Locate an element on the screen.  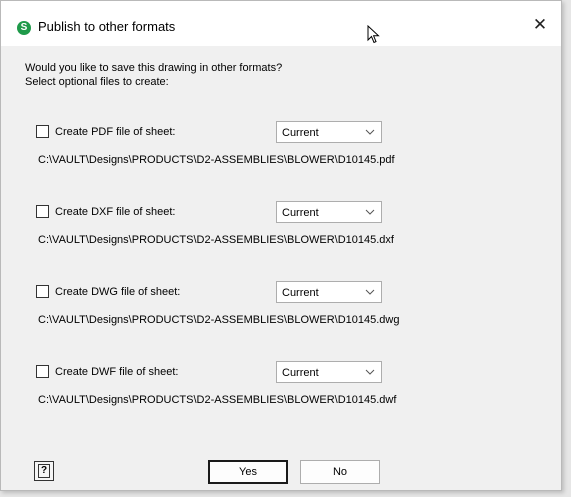
no-button: No is located at coordinates (340, 472).